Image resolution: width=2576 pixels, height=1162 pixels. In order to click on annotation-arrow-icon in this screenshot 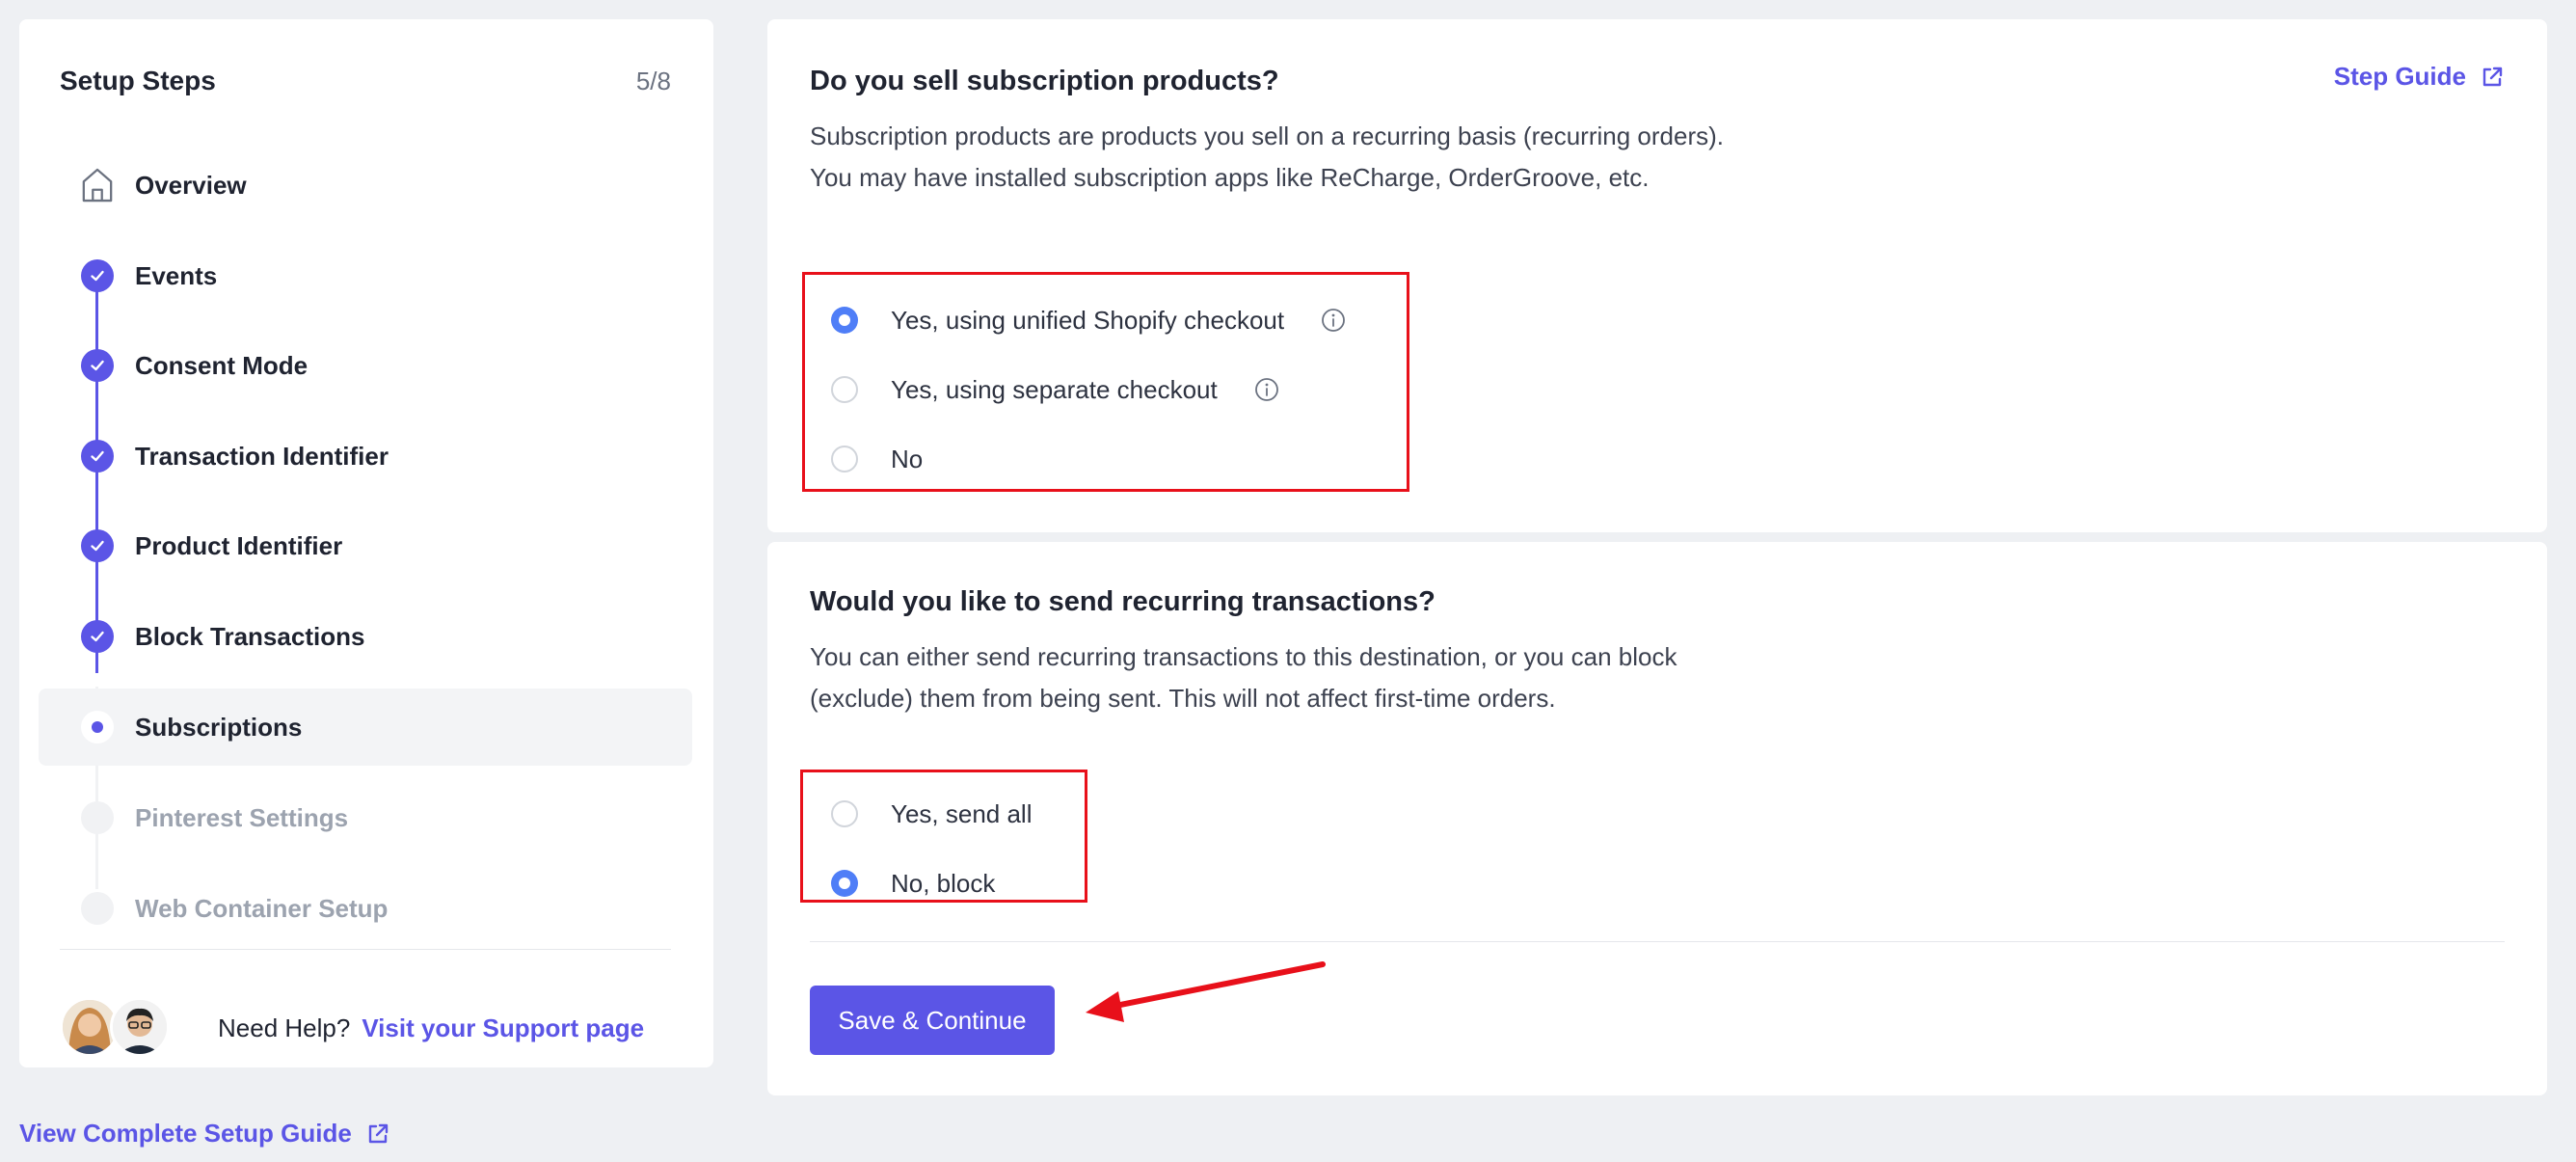, I will do `click(1206, 992)`.